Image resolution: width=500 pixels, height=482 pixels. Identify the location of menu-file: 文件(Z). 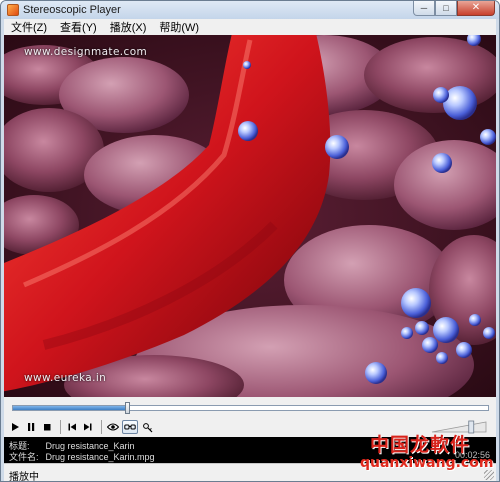
(28, 27).